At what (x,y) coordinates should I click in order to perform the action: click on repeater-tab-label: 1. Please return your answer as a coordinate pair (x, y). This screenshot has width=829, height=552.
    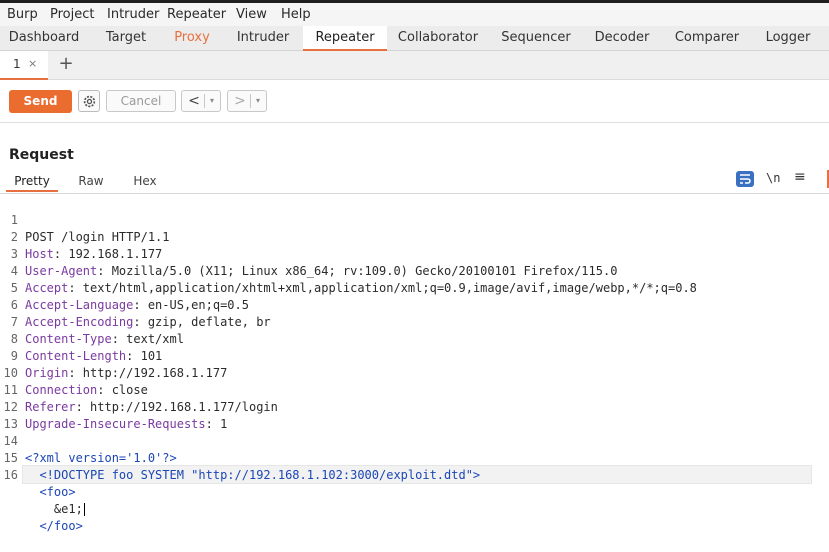
    Looking at the image, I should click on (17, 64).